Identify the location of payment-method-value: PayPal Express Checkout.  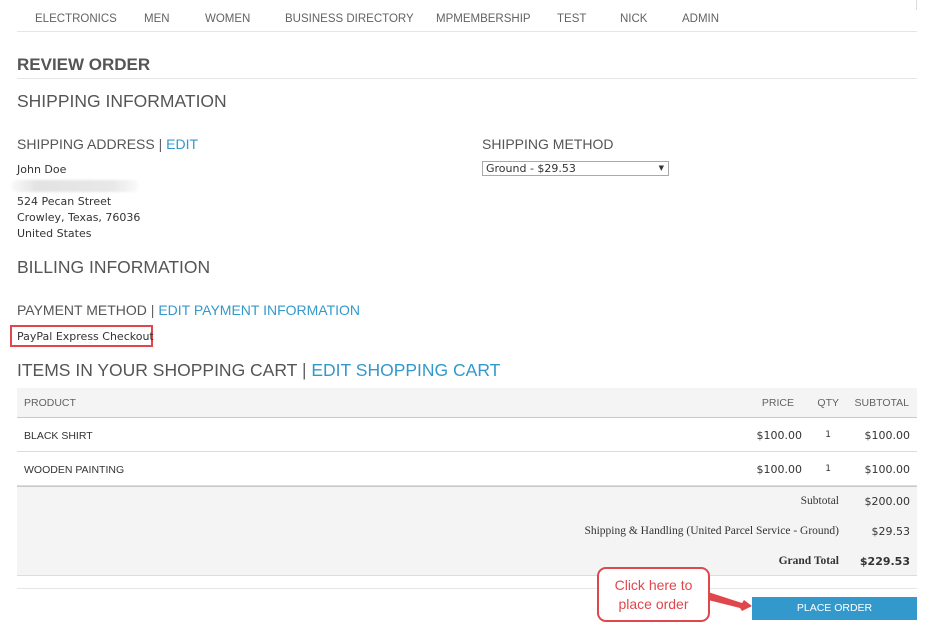
(82, 336).